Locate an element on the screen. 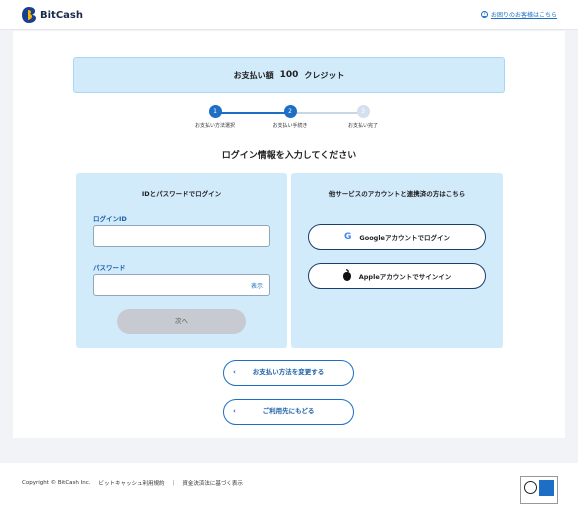 This screenshot has height=518, width=578. password-label: パスワード is located at coordinates (109, 268).